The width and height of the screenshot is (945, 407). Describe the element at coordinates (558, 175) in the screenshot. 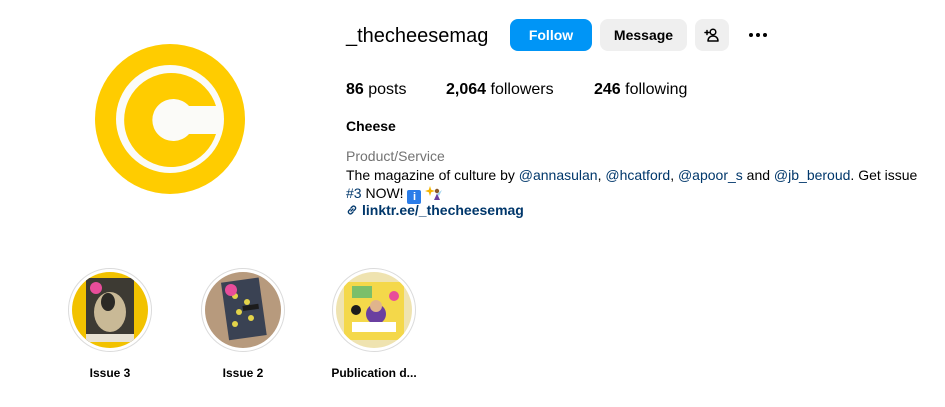

I see `mention-link: @annasulan` at that location.